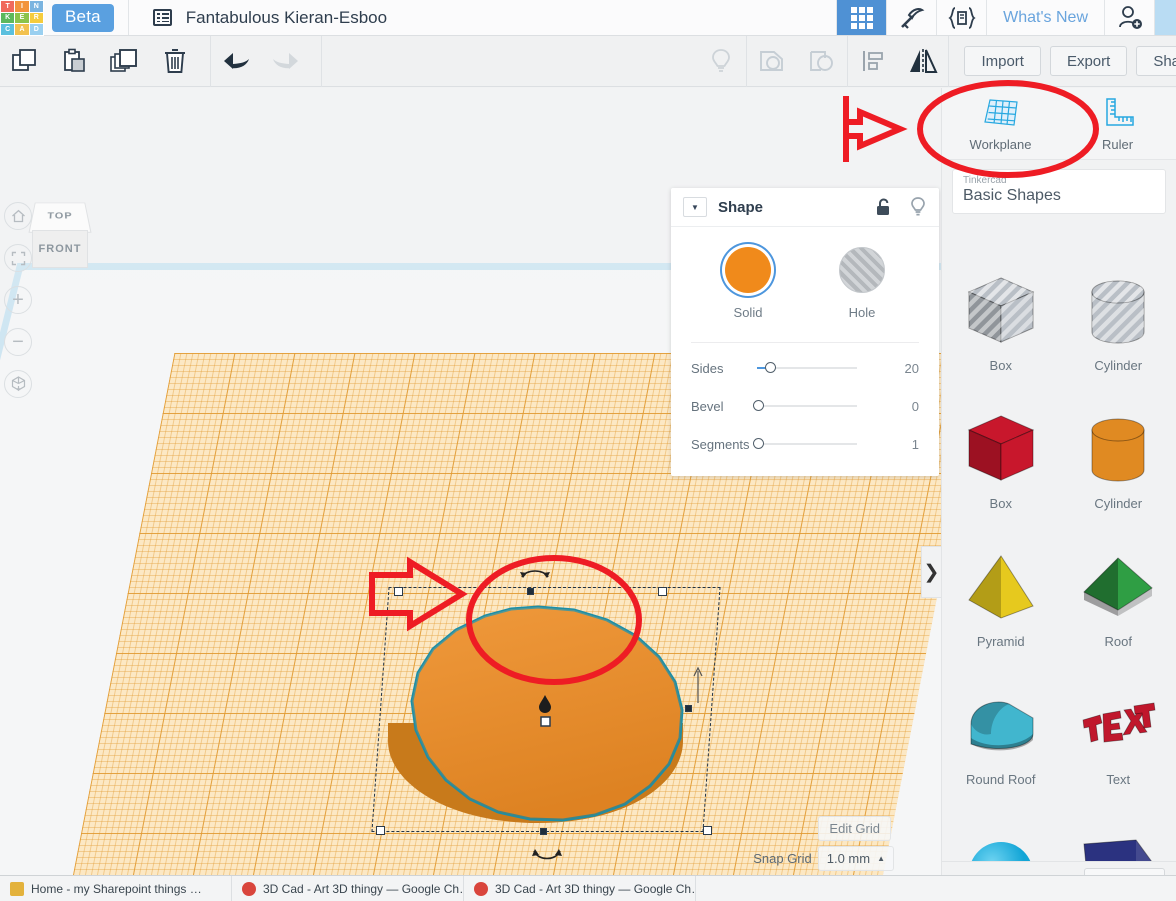  I want to click on workplane-icon, so click(1000, 112).